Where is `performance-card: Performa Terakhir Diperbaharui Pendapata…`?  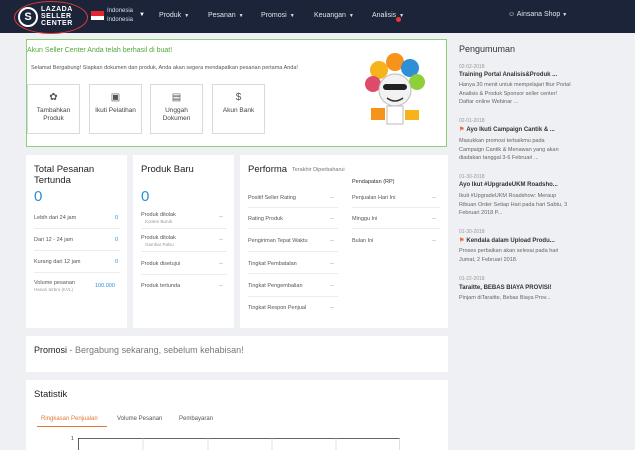 performance-card: Performa Terakhir Diperbaharui Pendapata… is located at coordinates (344, 241).